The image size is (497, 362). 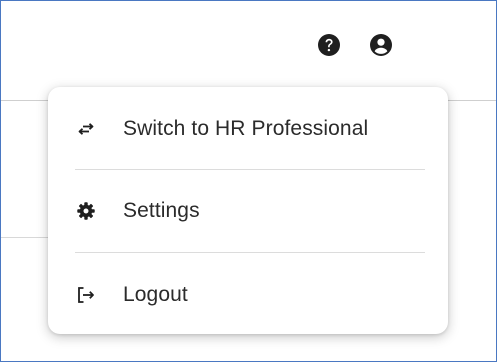 I want to click on account-button, so click(x=381, y=47).